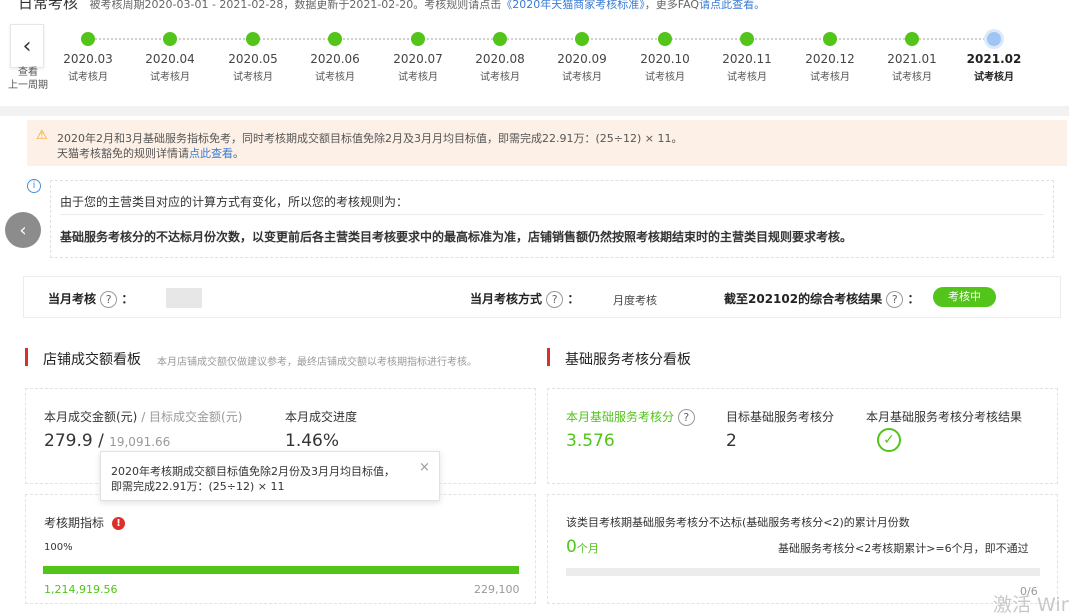  I want to click on timeline-node-2020.04: 2020.04 试考核月, so click(170, 46).